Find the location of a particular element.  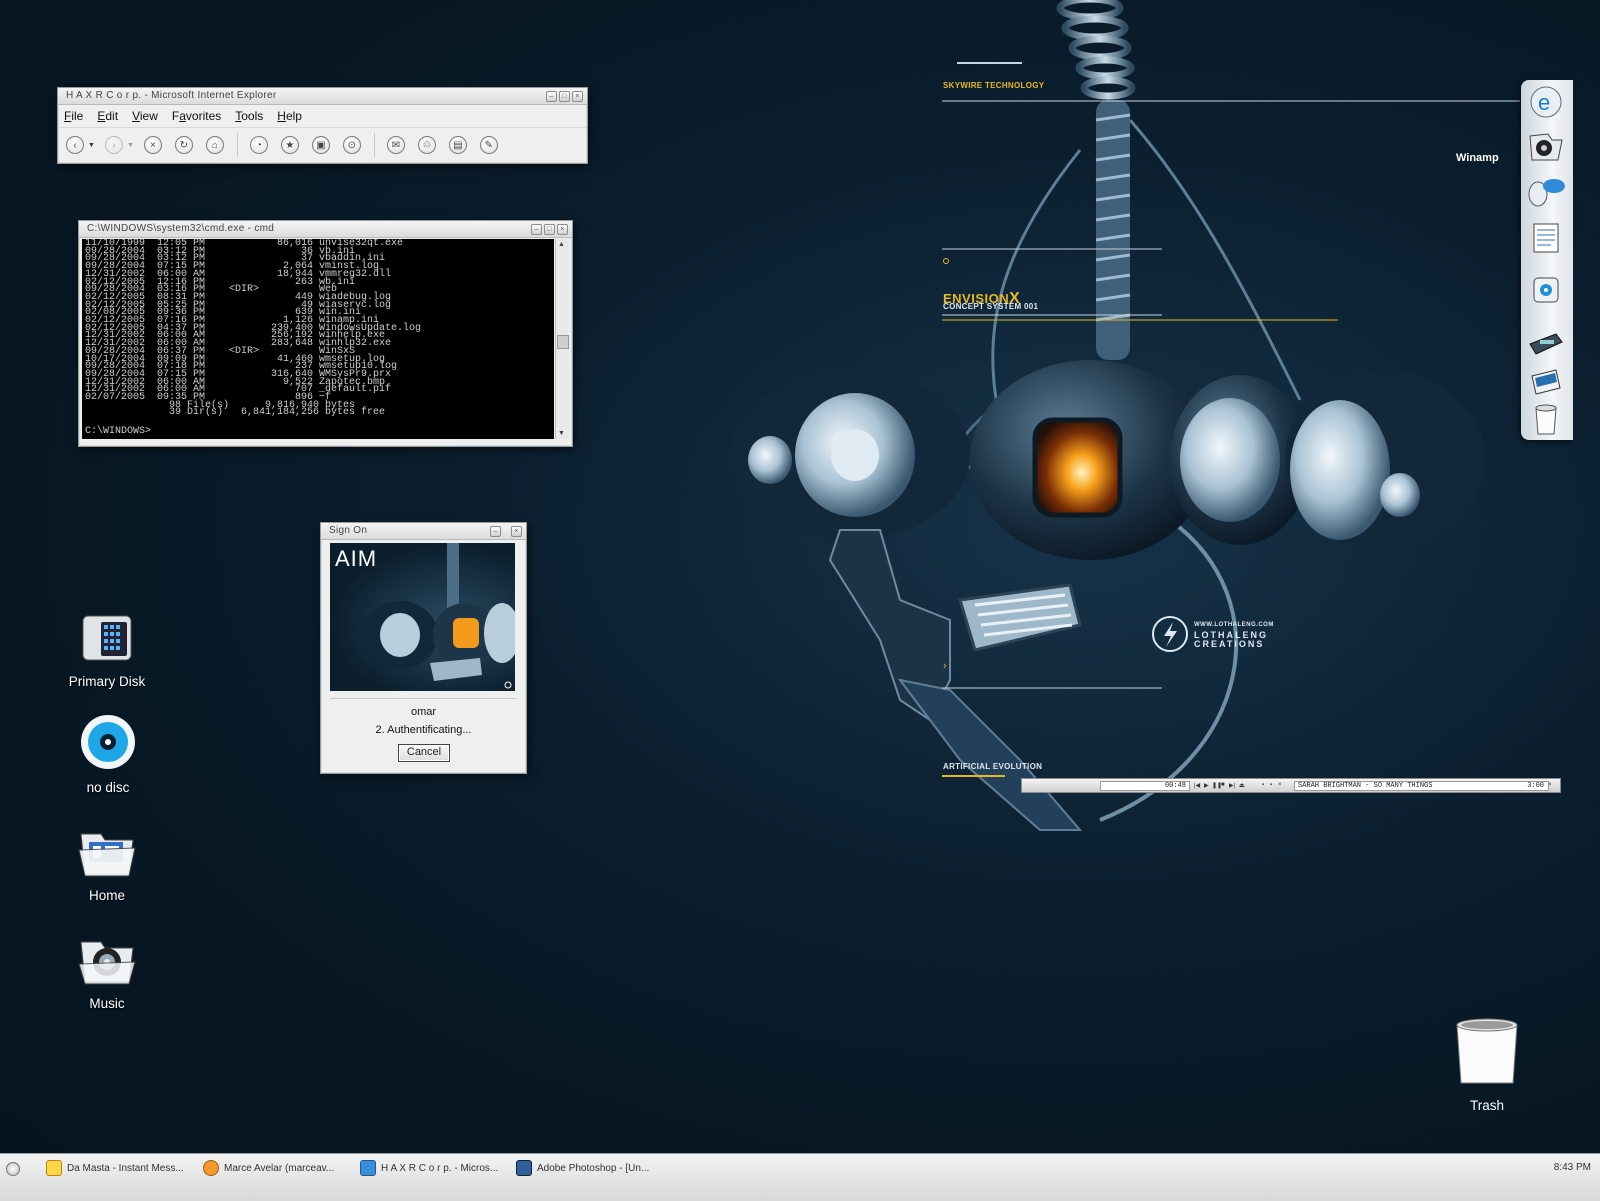

winamp-track-display: SARAH BRIGHTMAN - SO MANY THINGS 3:00 is located at coordinates (1421, 786).